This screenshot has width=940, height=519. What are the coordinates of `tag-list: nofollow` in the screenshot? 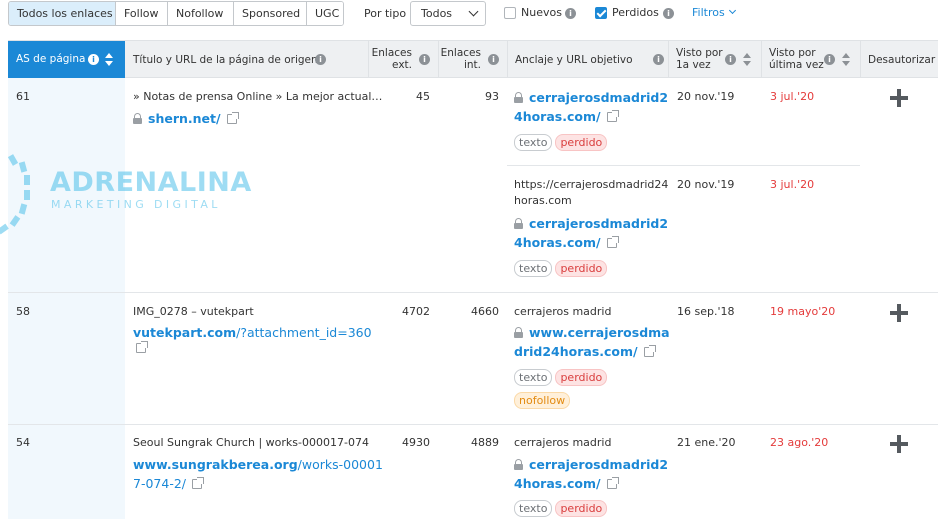 It's located at (543, 400).